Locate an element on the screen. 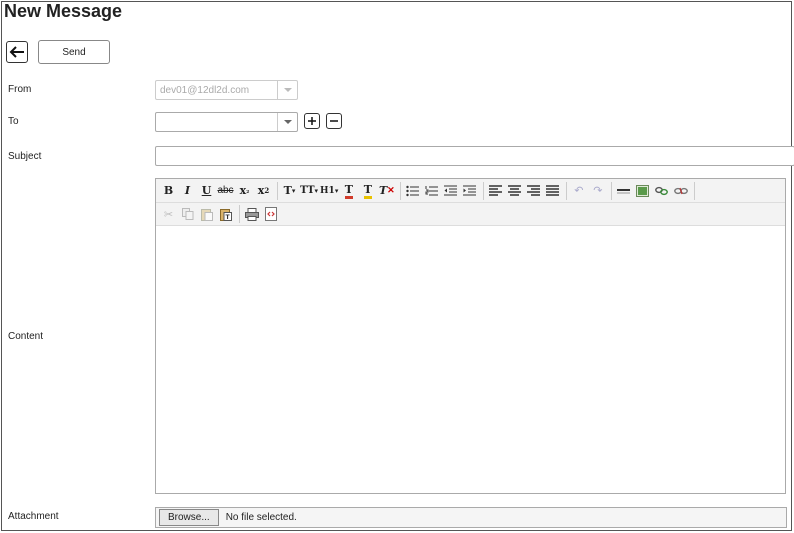 The height and width of the screenshot is (533, 794). align-left-icon is located at coordinates (495, 191).